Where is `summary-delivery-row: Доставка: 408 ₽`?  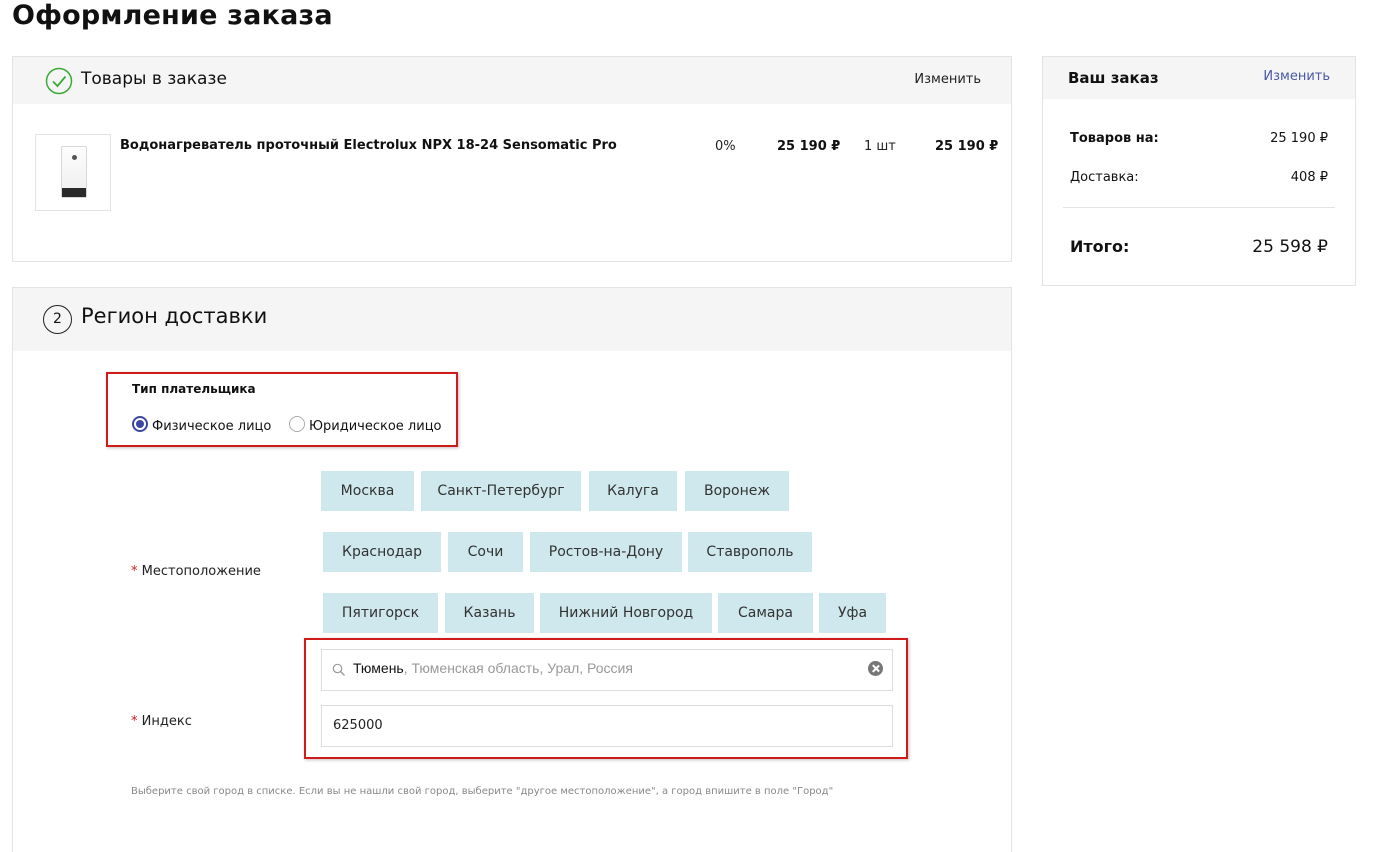 summary-delivery-row: Доставка: 408 ₽ is located at coordinates (1199, 177).